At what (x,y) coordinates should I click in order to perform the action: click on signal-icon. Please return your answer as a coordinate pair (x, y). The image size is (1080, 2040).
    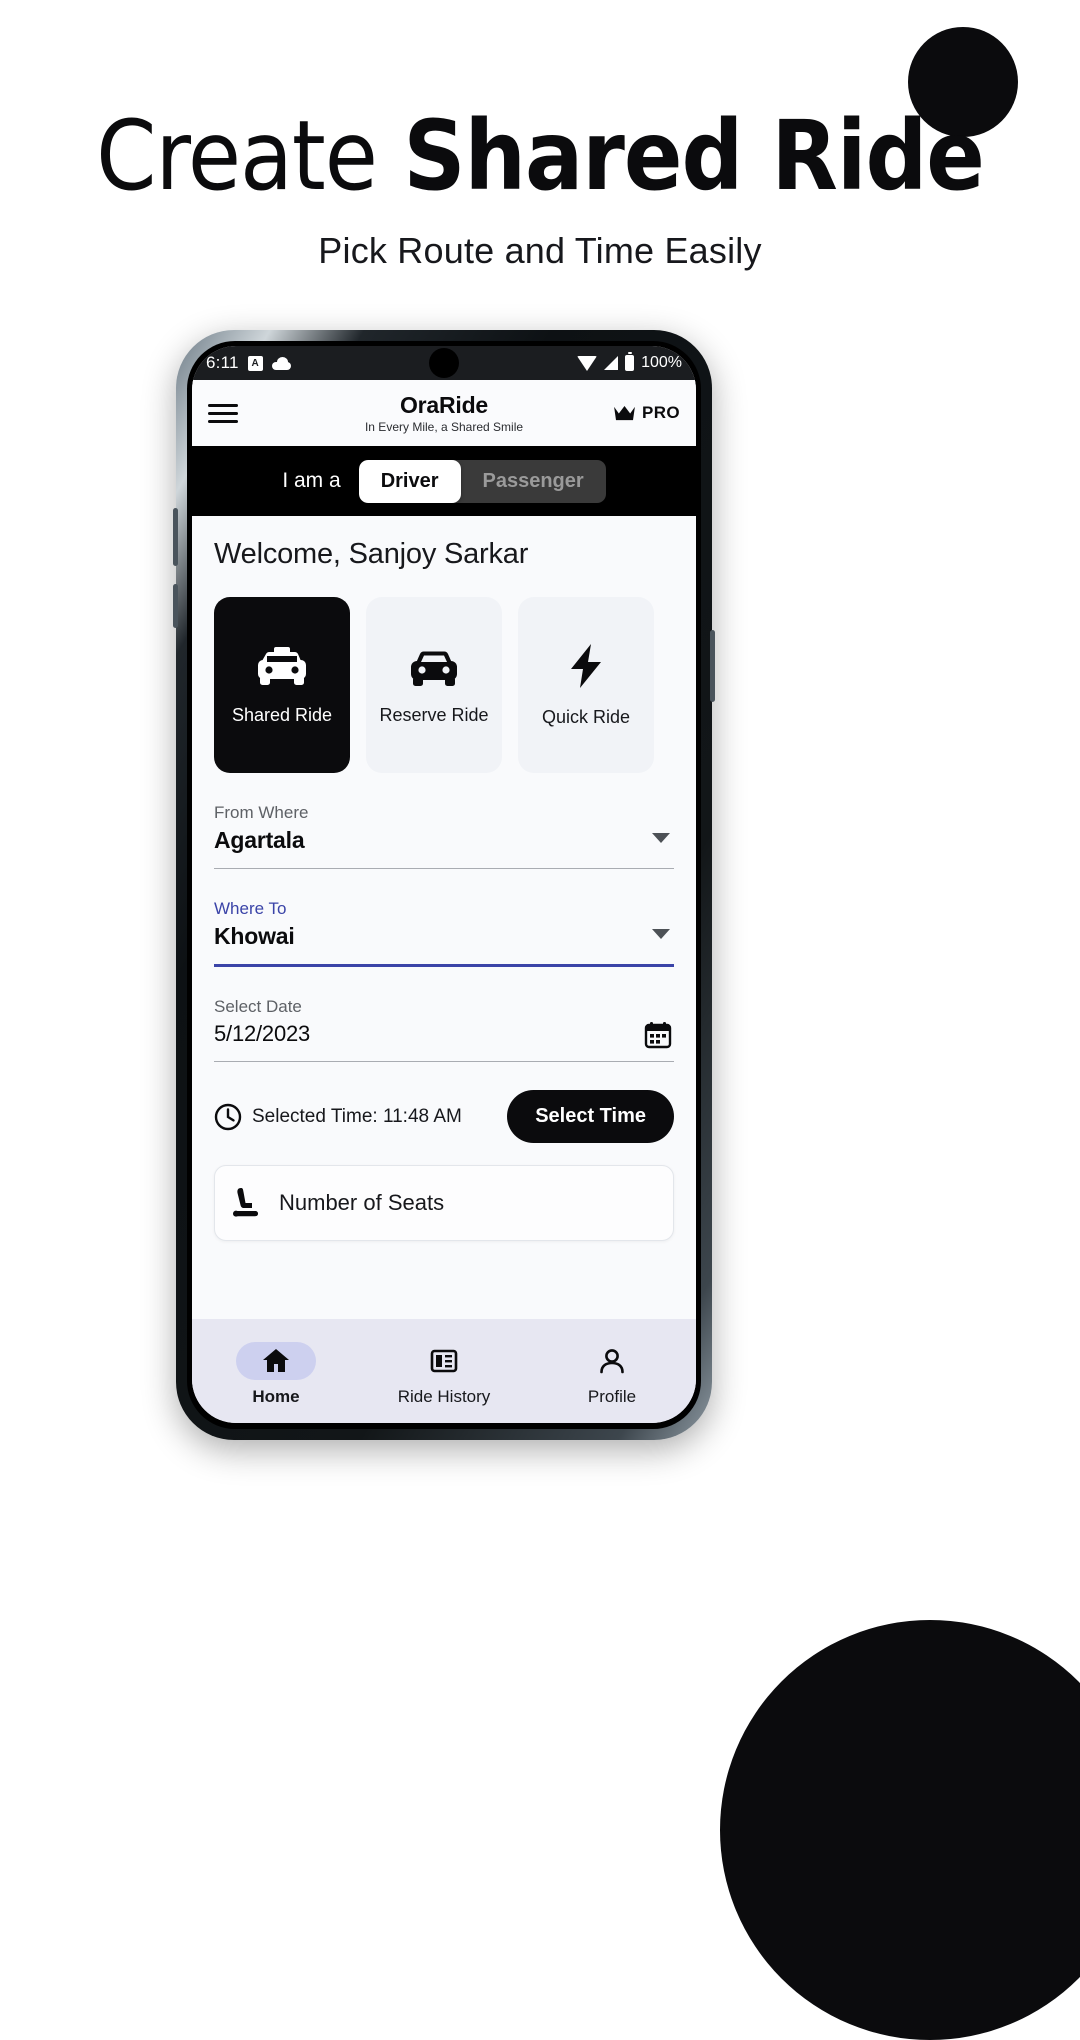
    Looking at the image, I should click on (611, 363).